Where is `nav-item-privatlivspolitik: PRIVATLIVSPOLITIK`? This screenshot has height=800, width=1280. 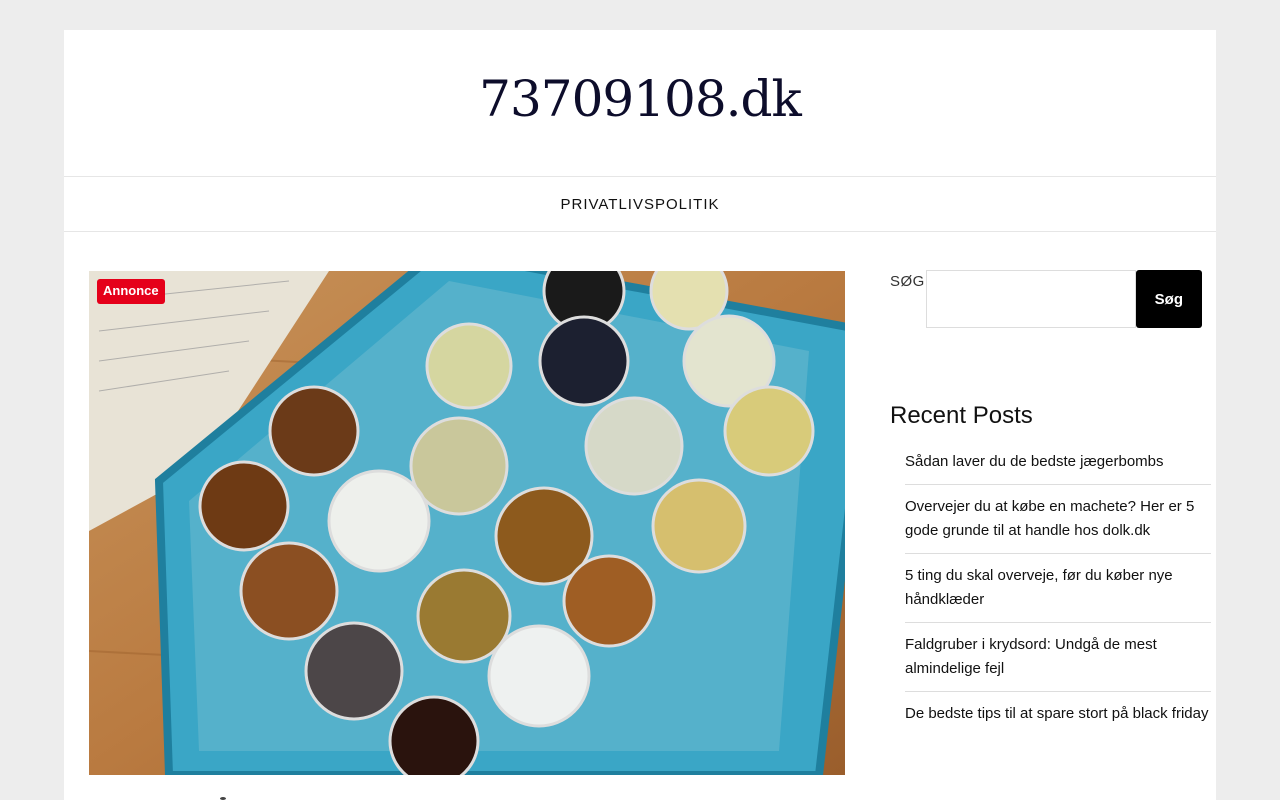
nav-item-privatlivspolitik: PRIVATLIVSPOLITIK is located at coordinates (640, 204).